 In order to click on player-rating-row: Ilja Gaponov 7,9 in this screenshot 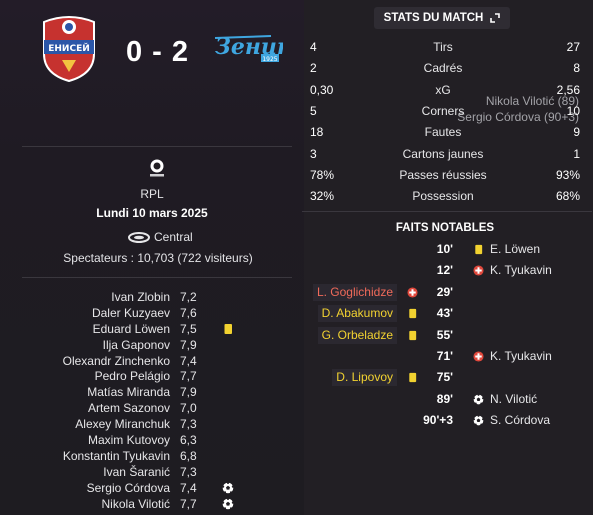, I will do `click(152, 346)`.